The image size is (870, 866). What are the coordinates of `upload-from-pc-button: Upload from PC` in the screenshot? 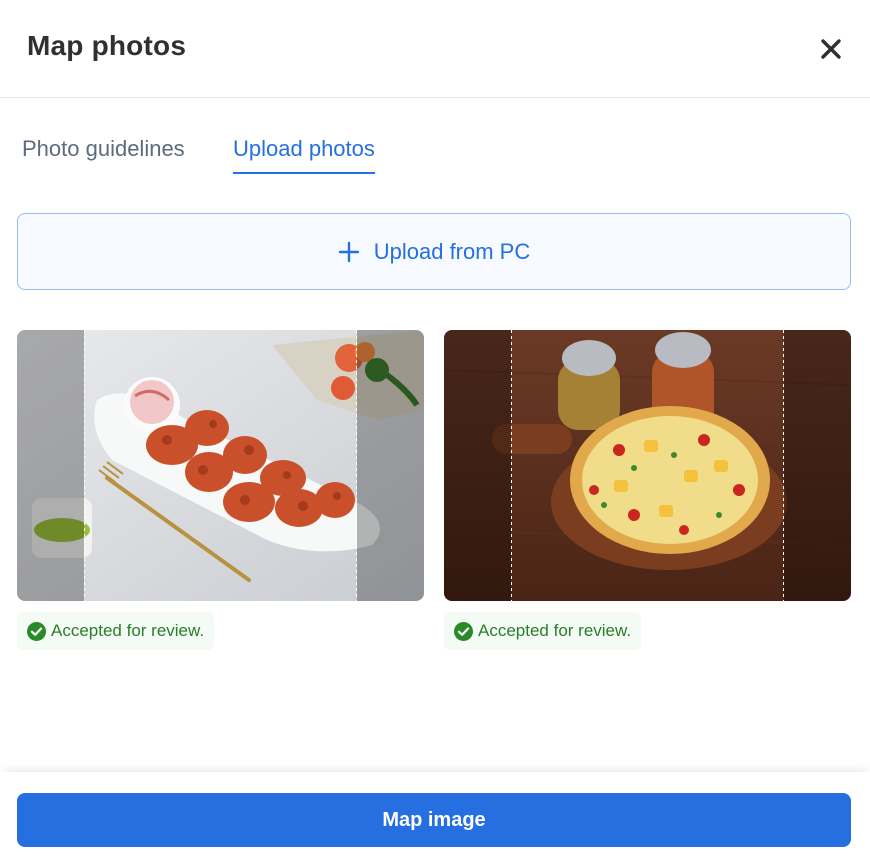 It's located at (434, 251).